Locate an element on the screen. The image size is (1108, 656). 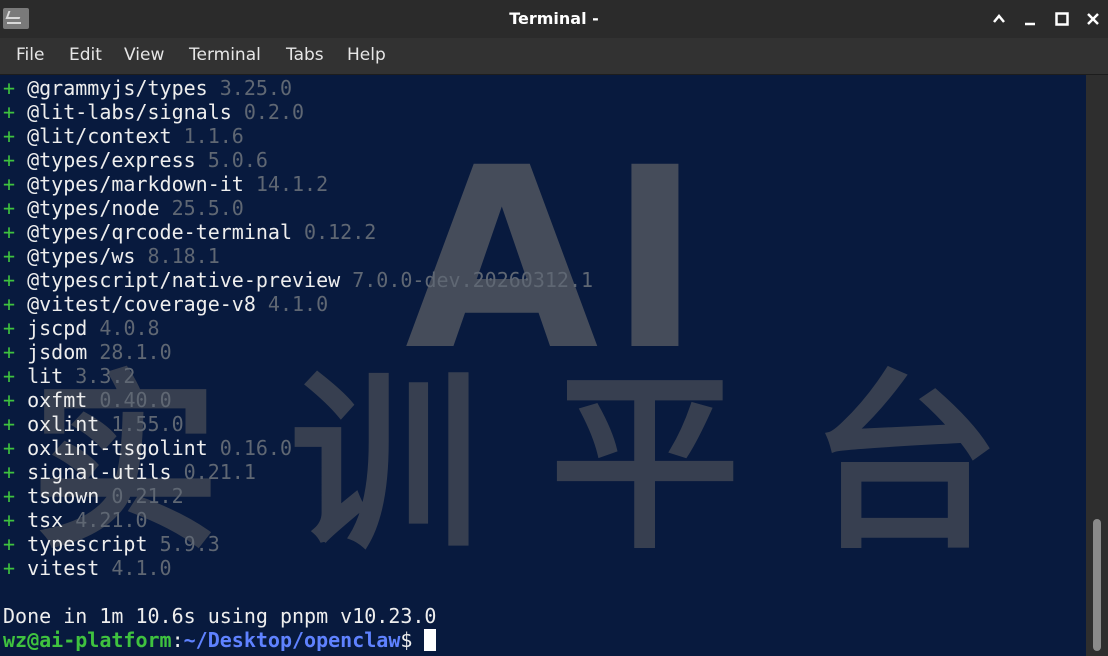
package-version: 0.16.0 is located at coordinates (256, 448).